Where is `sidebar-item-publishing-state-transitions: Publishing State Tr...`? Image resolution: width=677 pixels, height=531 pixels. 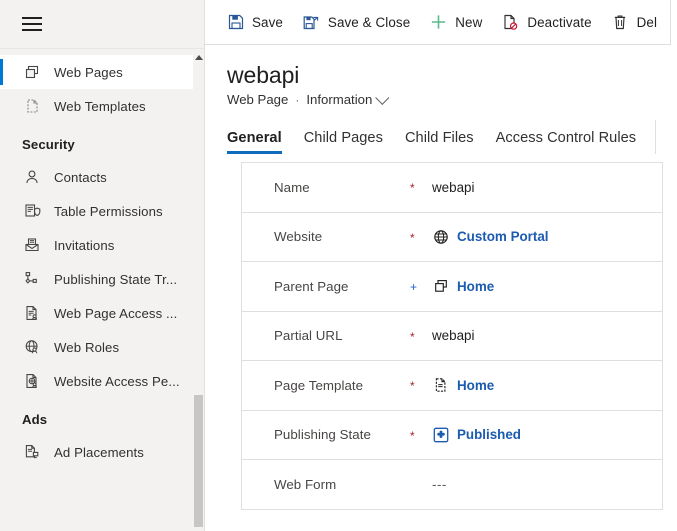 sidebar-item-publishing-state-transitions: Publishing State Tr... is located at coordinates (102, 279).